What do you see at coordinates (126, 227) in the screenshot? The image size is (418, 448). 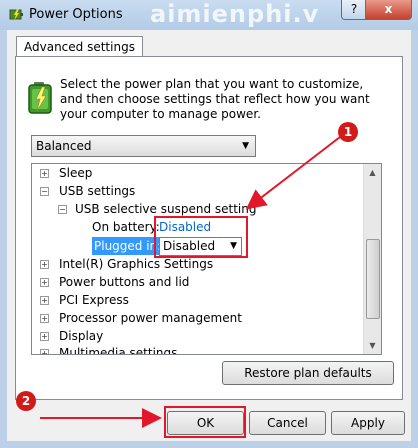 I see `on-battery-label: On battery:` at bounding box center [126, 227].